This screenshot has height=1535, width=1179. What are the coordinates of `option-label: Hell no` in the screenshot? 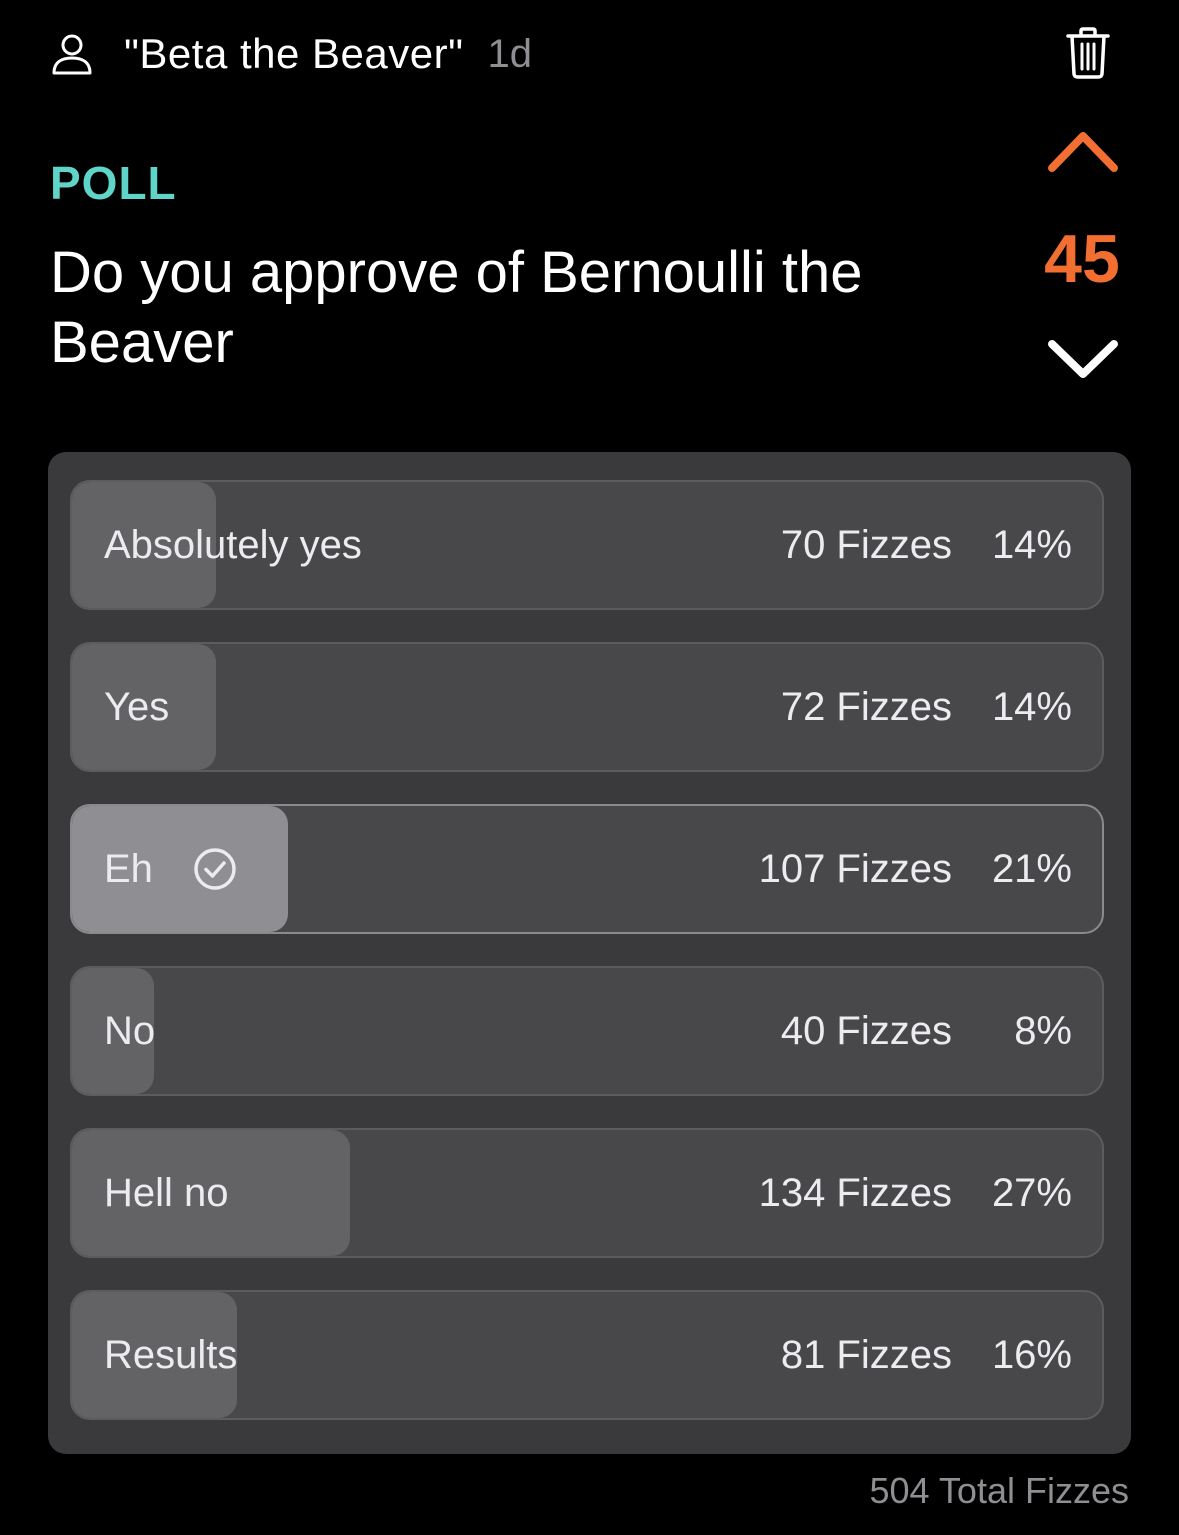 It's located at (166, 1193).